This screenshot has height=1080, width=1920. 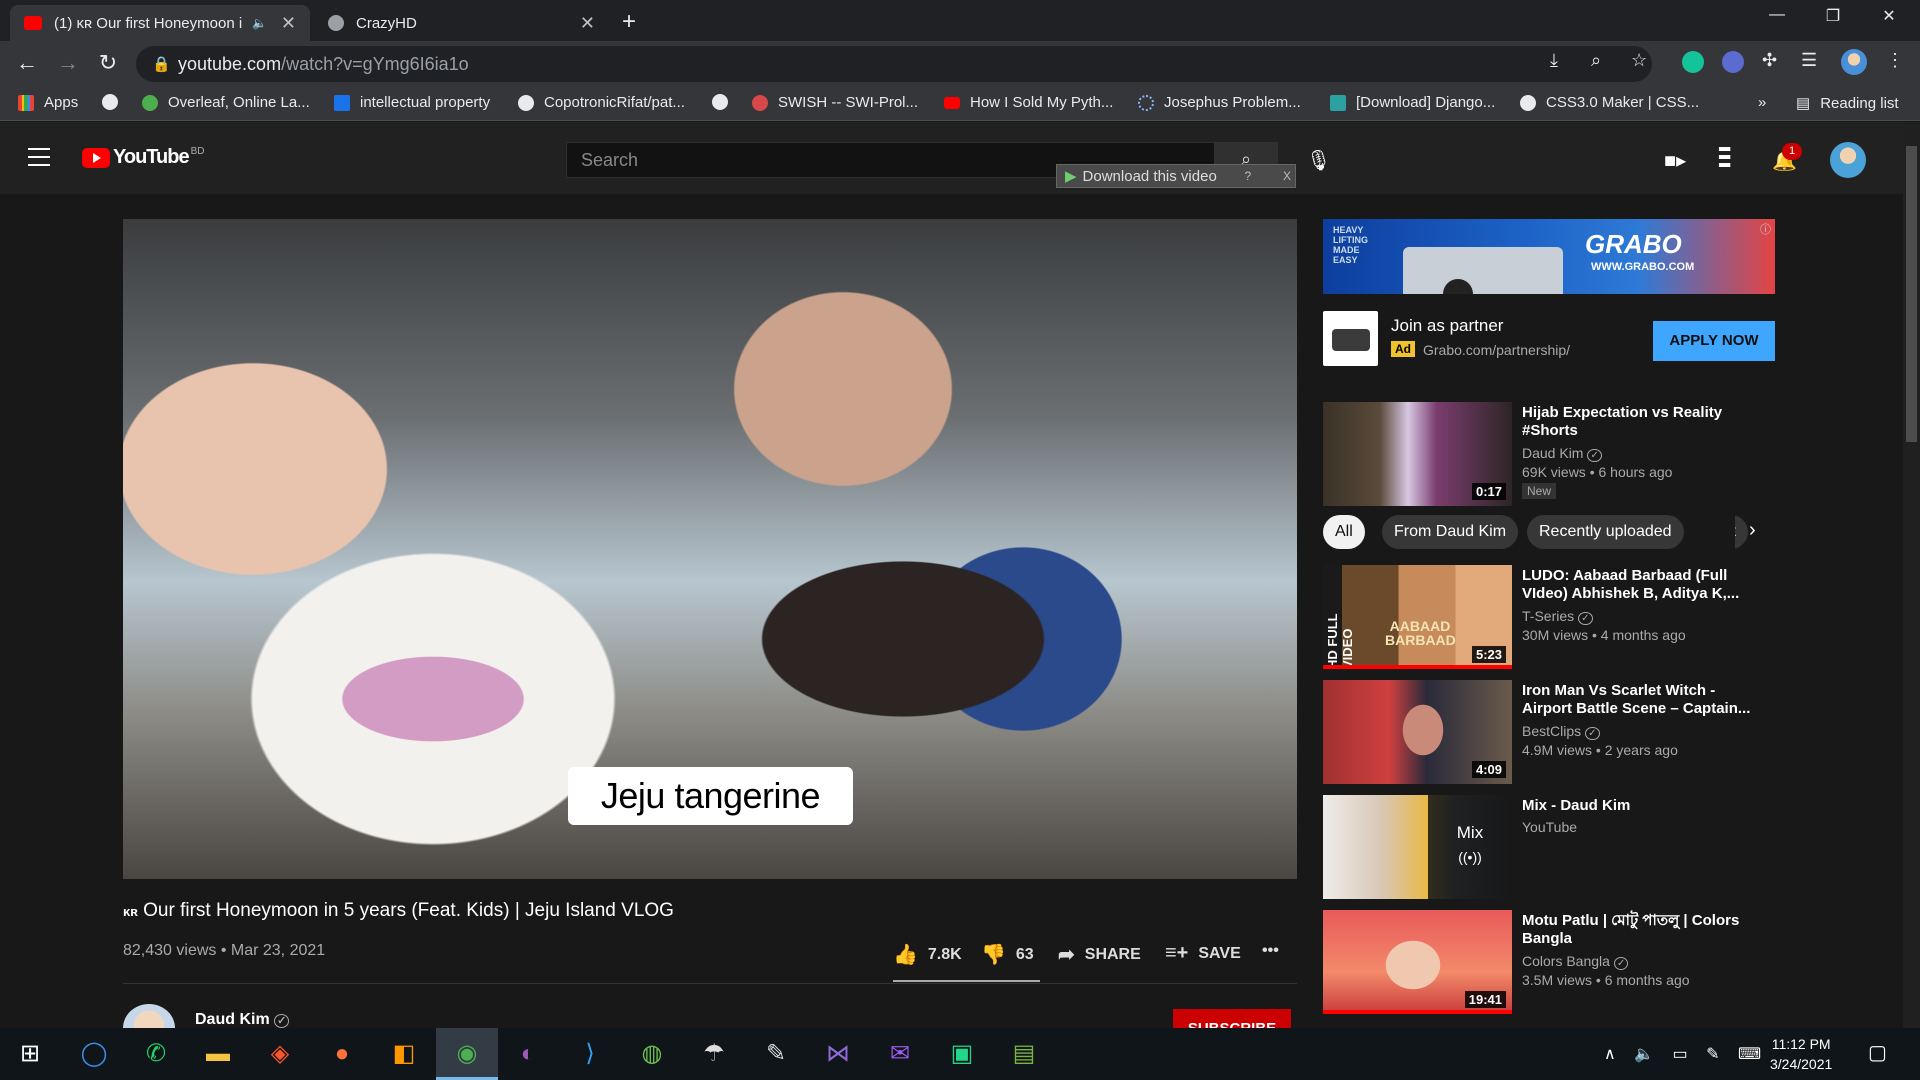 I want to click on bookmark-globe, so click(x=110, y=102).